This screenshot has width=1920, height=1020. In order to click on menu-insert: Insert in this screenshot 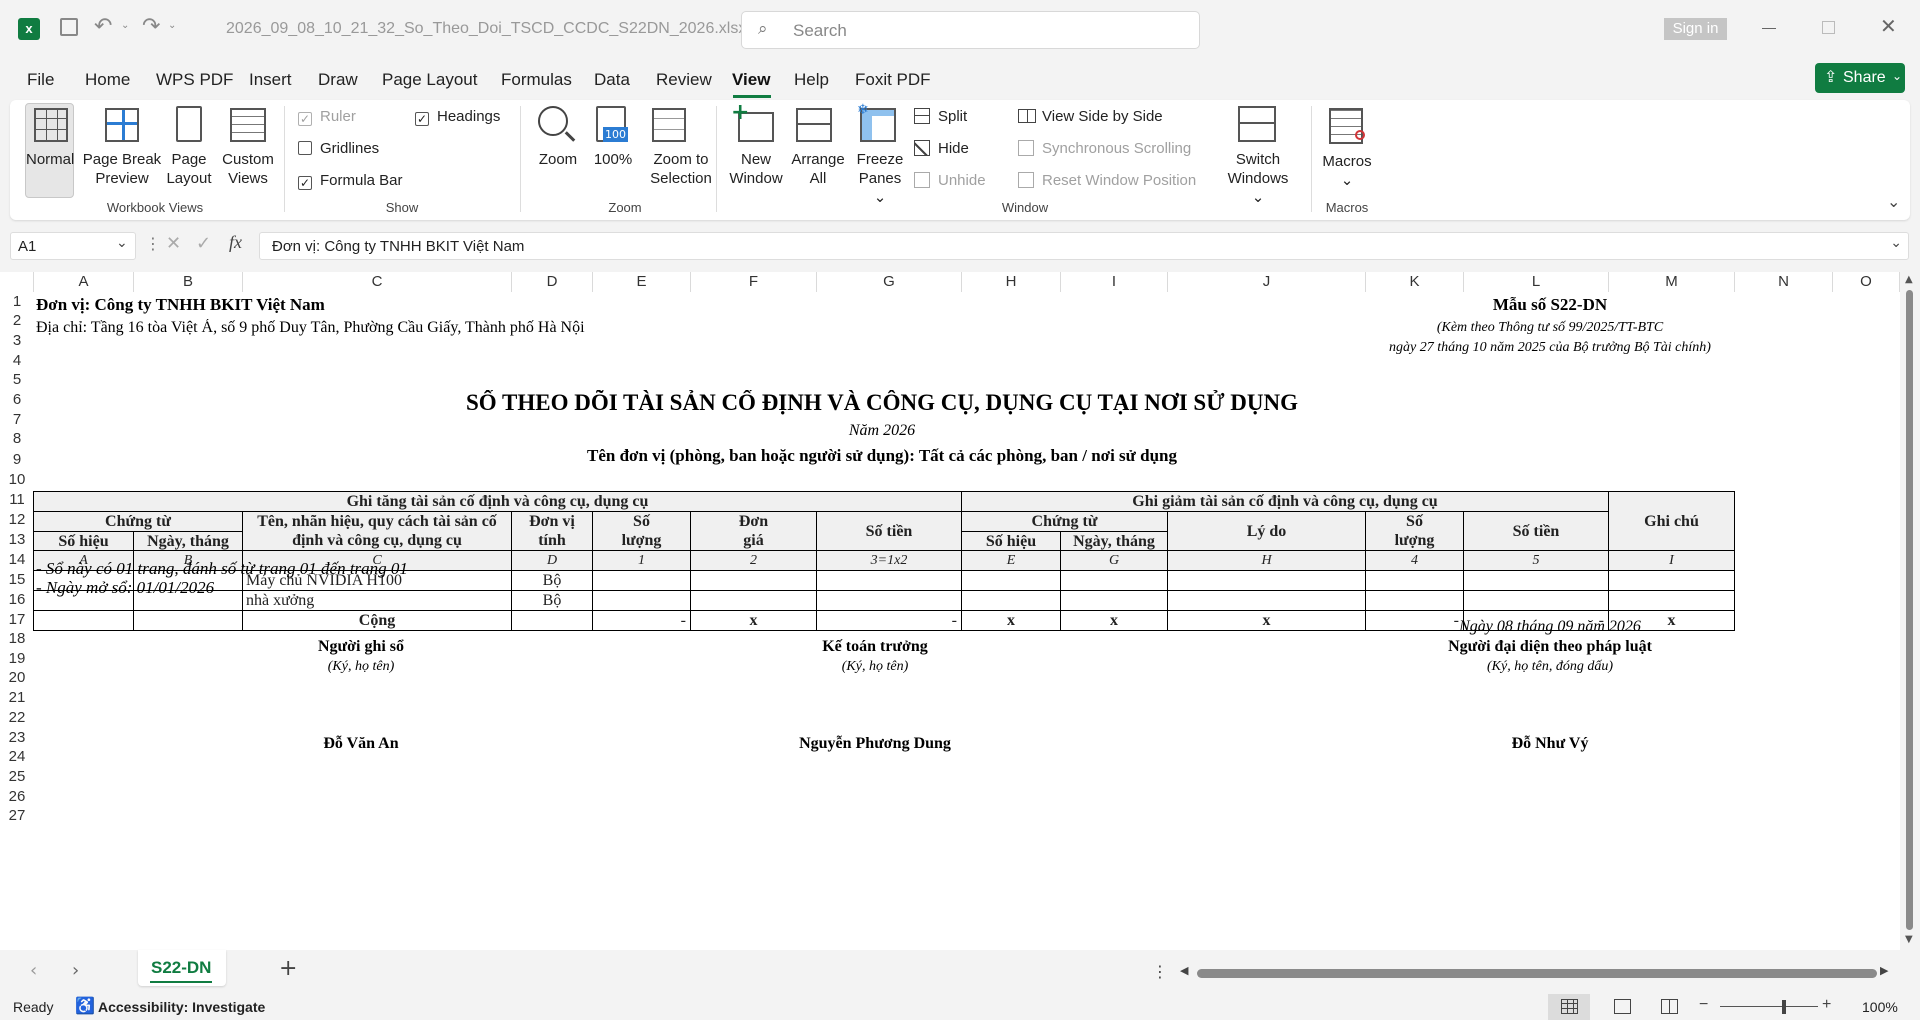, I will do `click(270, 80)`.